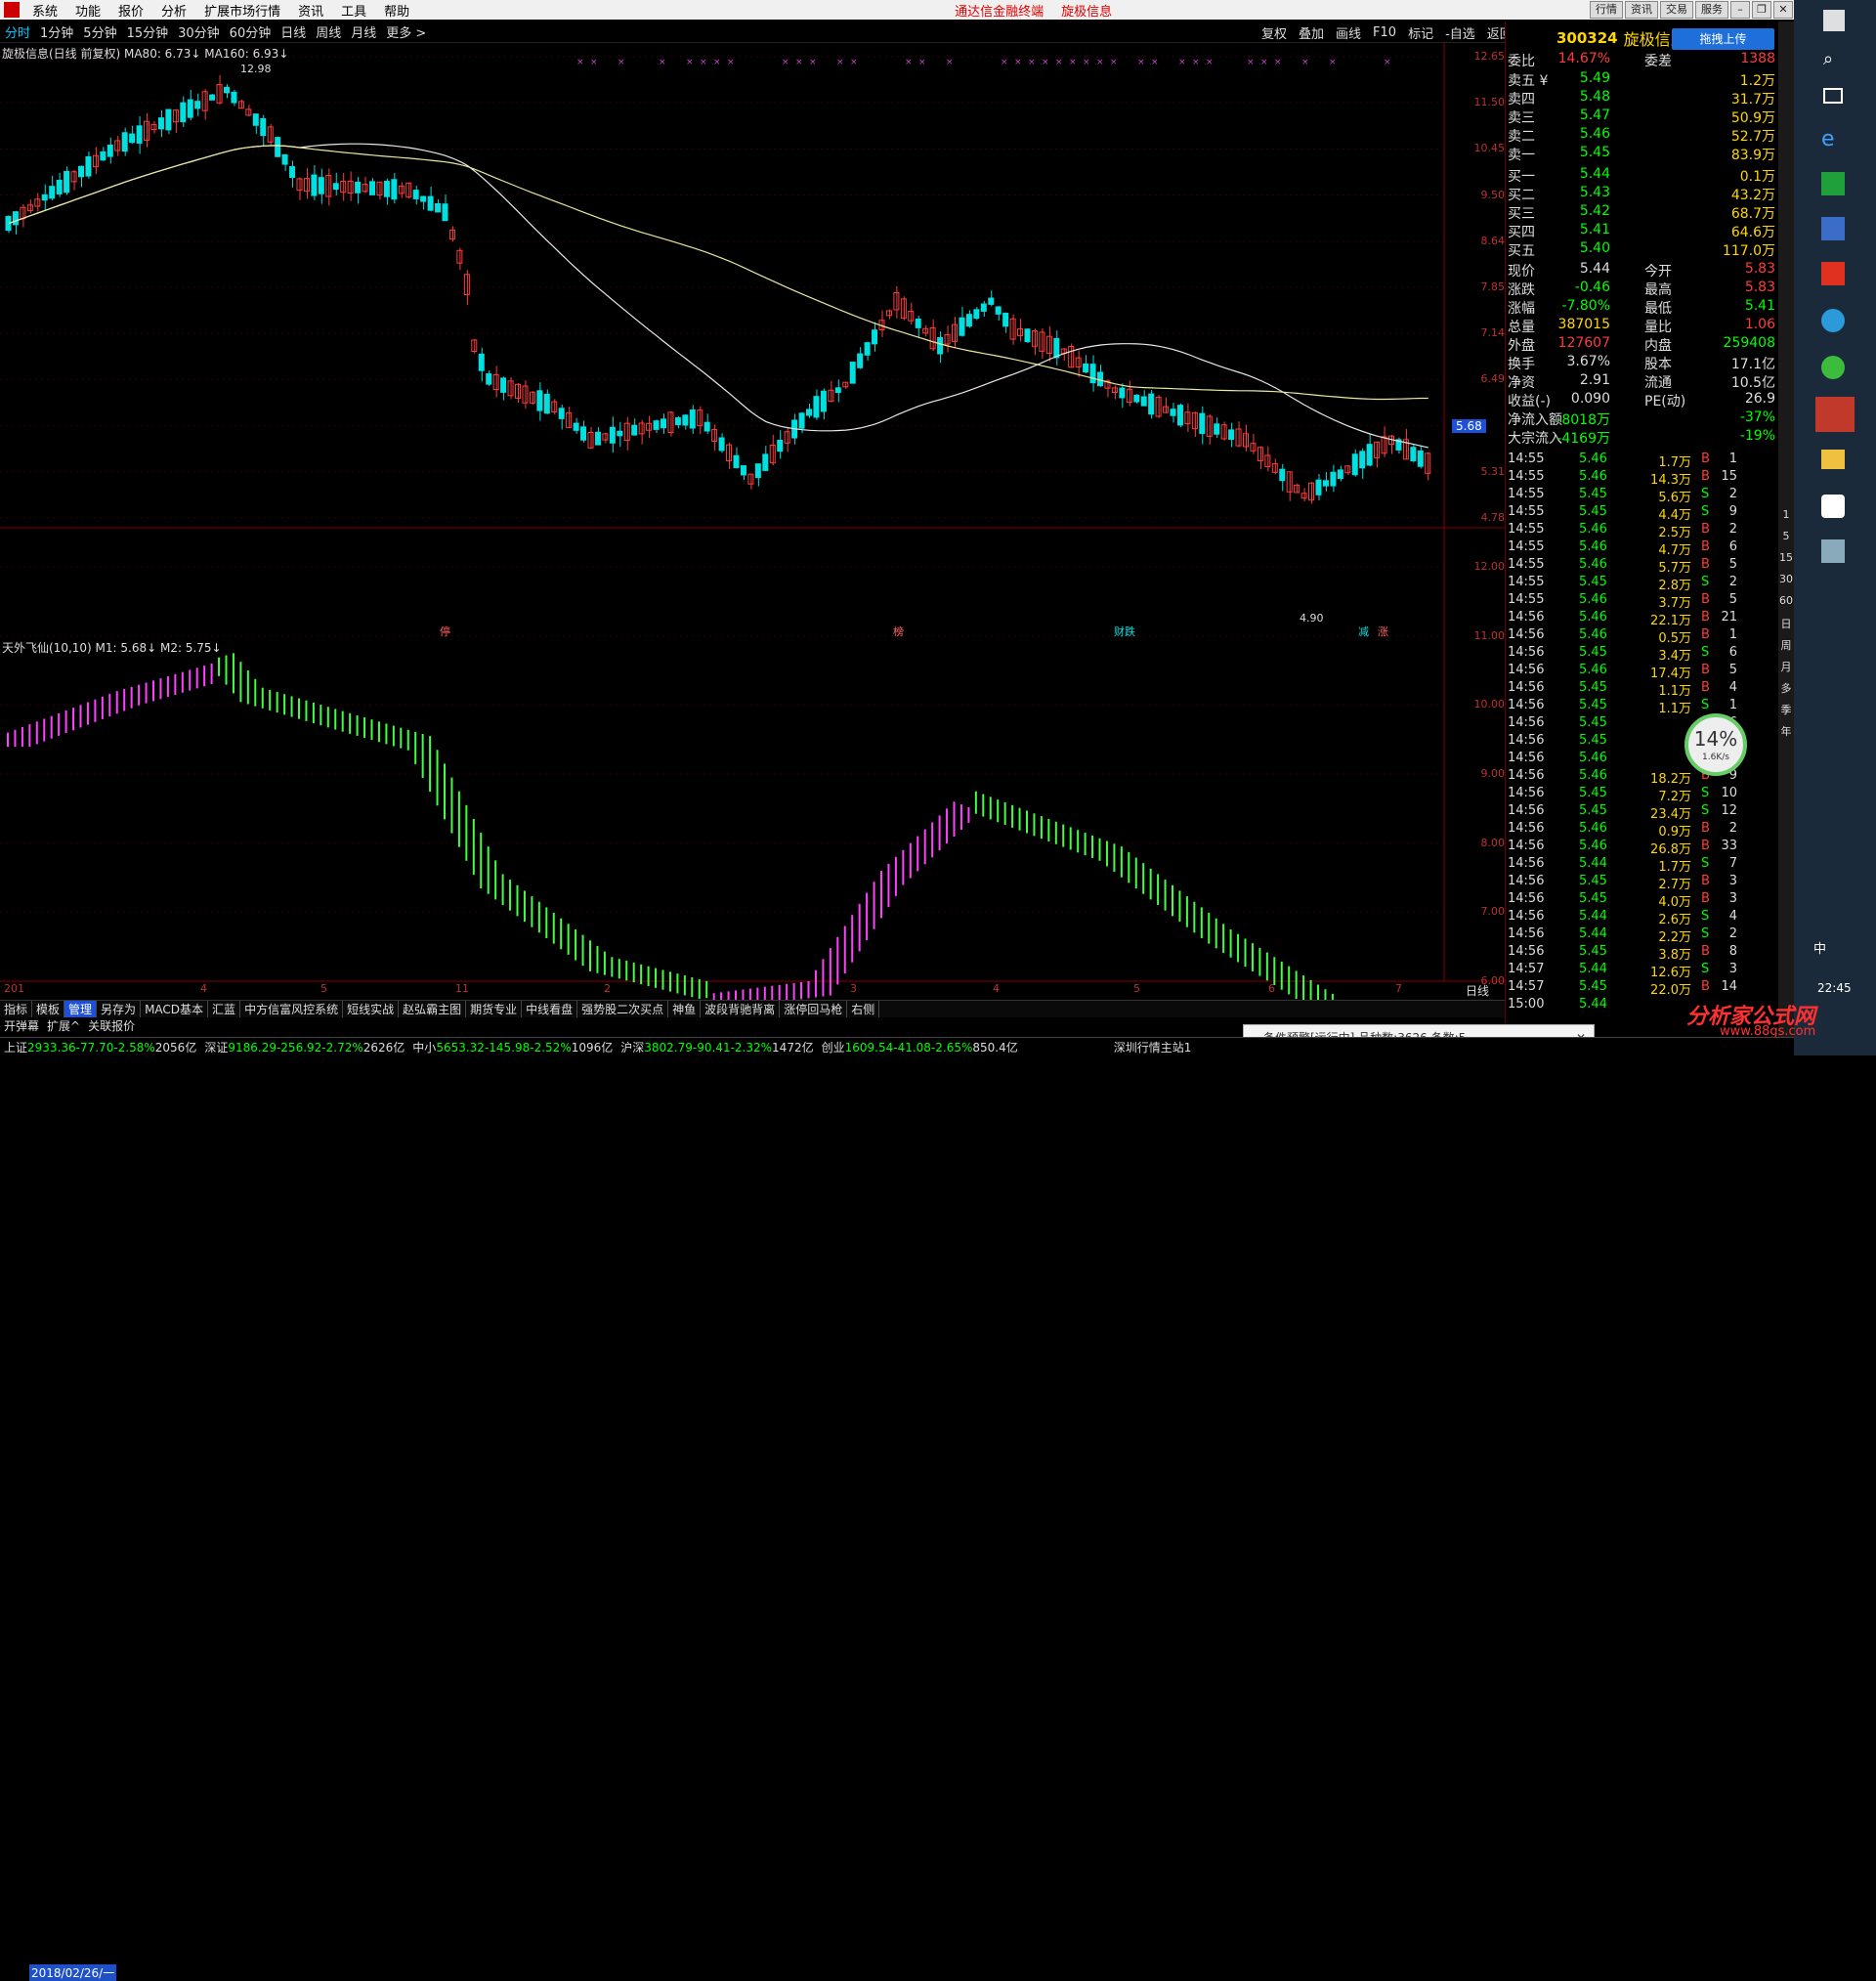 This screenshot has height=1981, width=1876. I want to click on period-15min: 15分钟, so click(148, 31).